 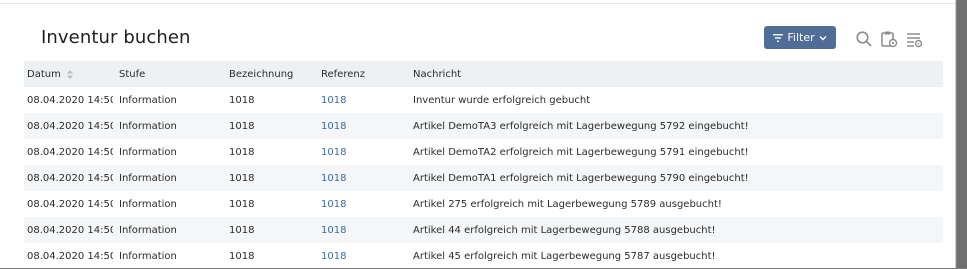 I want to click on search-icon, so click(x=864, y=39).